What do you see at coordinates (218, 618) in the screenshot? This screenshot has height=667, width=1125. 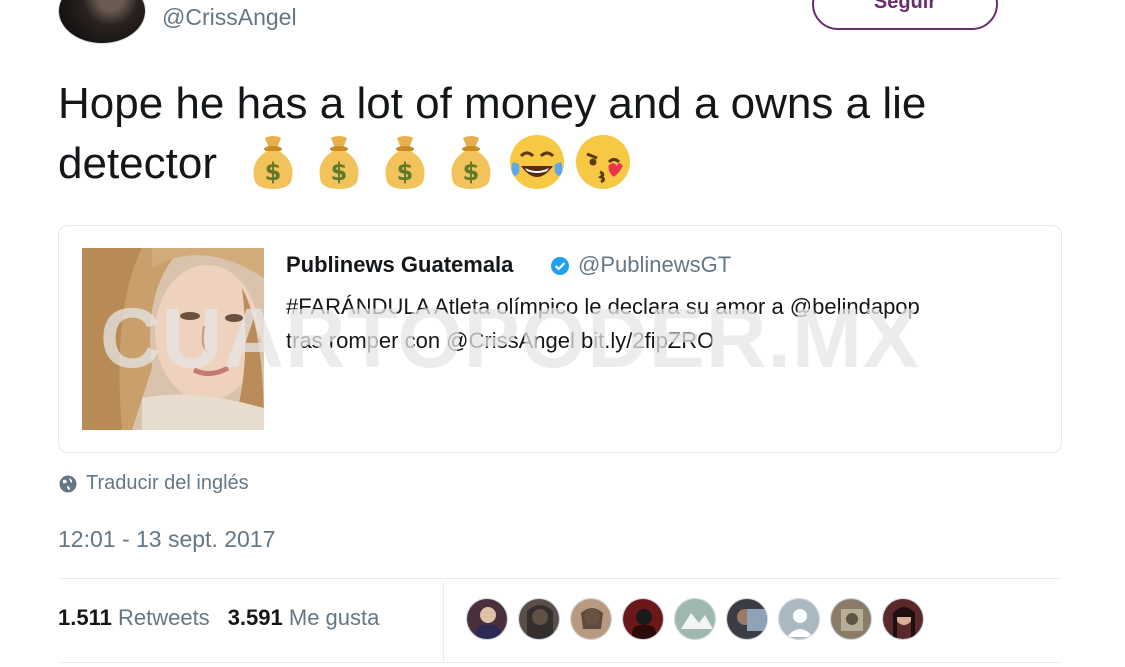 I see `tweet-stats: 1.511 Retweets 3.591 Me gusta` at bounding box center [218, 618].